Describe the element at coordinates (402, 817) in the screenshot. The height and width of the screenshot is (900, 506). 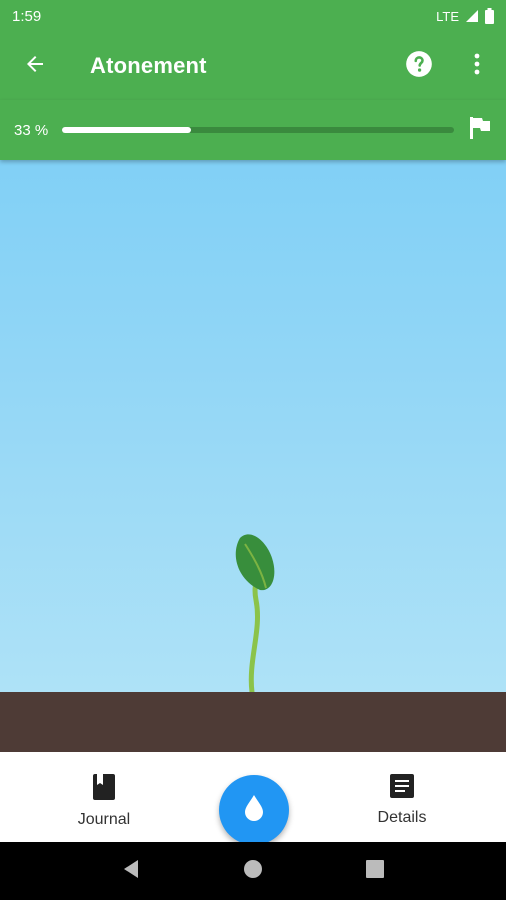
I see `nav-details-label: Details` at that location.